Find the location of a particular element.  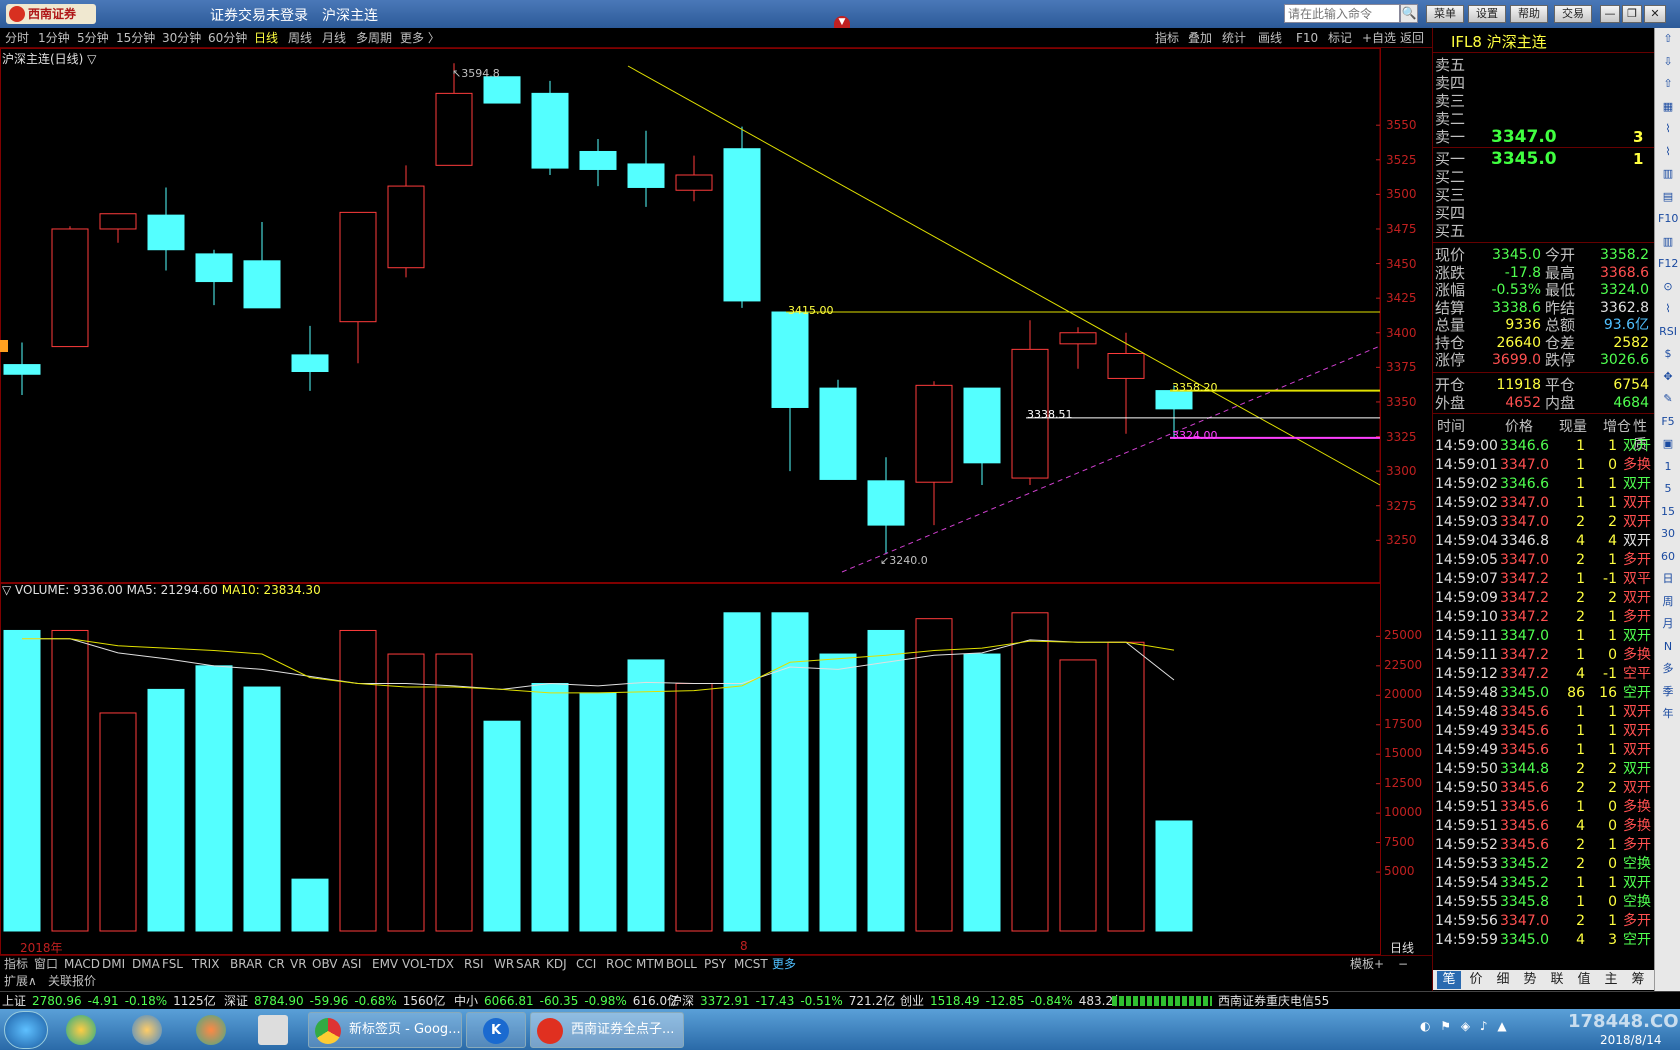

restore-icon: ❐ is located at coordinates (1632, 14).